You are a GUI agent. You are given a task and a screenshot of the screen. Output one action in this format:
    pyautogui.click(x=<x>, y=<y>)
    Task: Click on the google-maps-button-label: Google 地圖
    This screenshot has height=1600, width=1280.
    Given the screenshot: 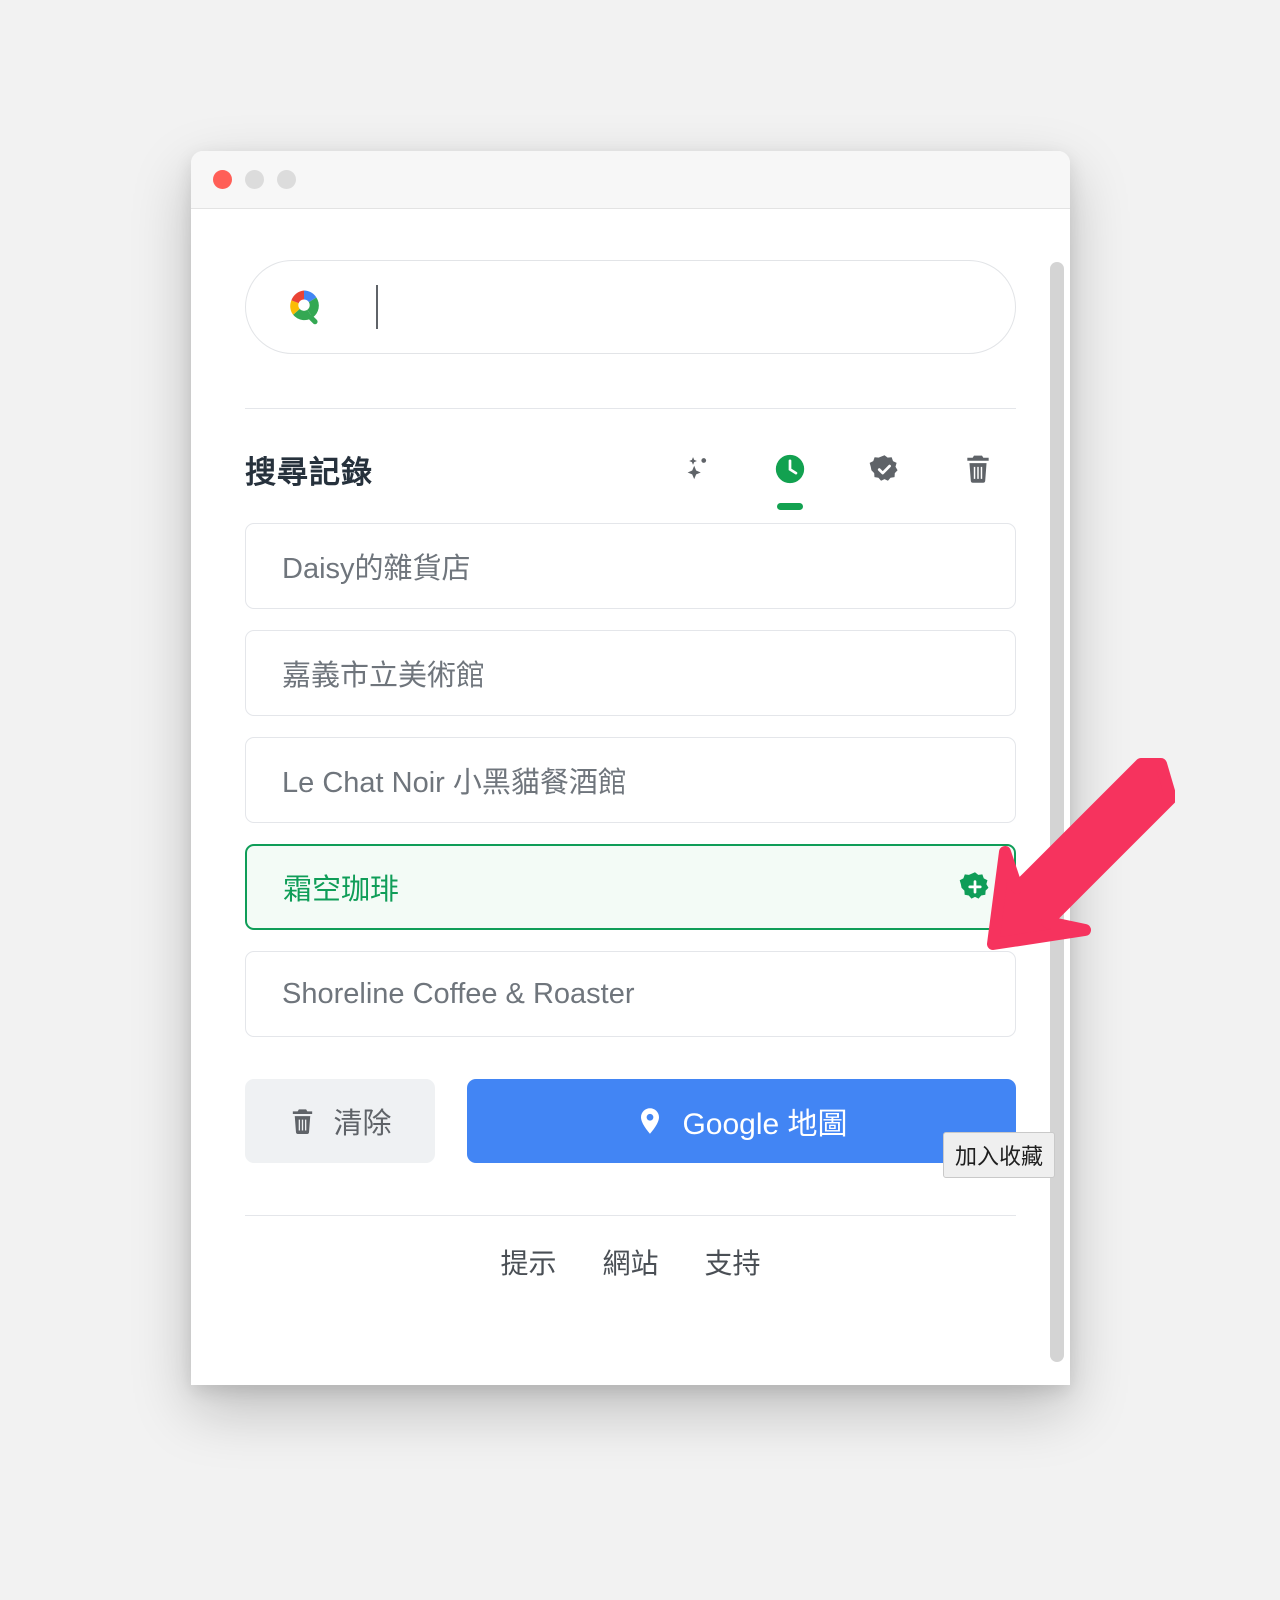 What is the action you would take?
    pyautogui.click(x=765, y=1124)
    